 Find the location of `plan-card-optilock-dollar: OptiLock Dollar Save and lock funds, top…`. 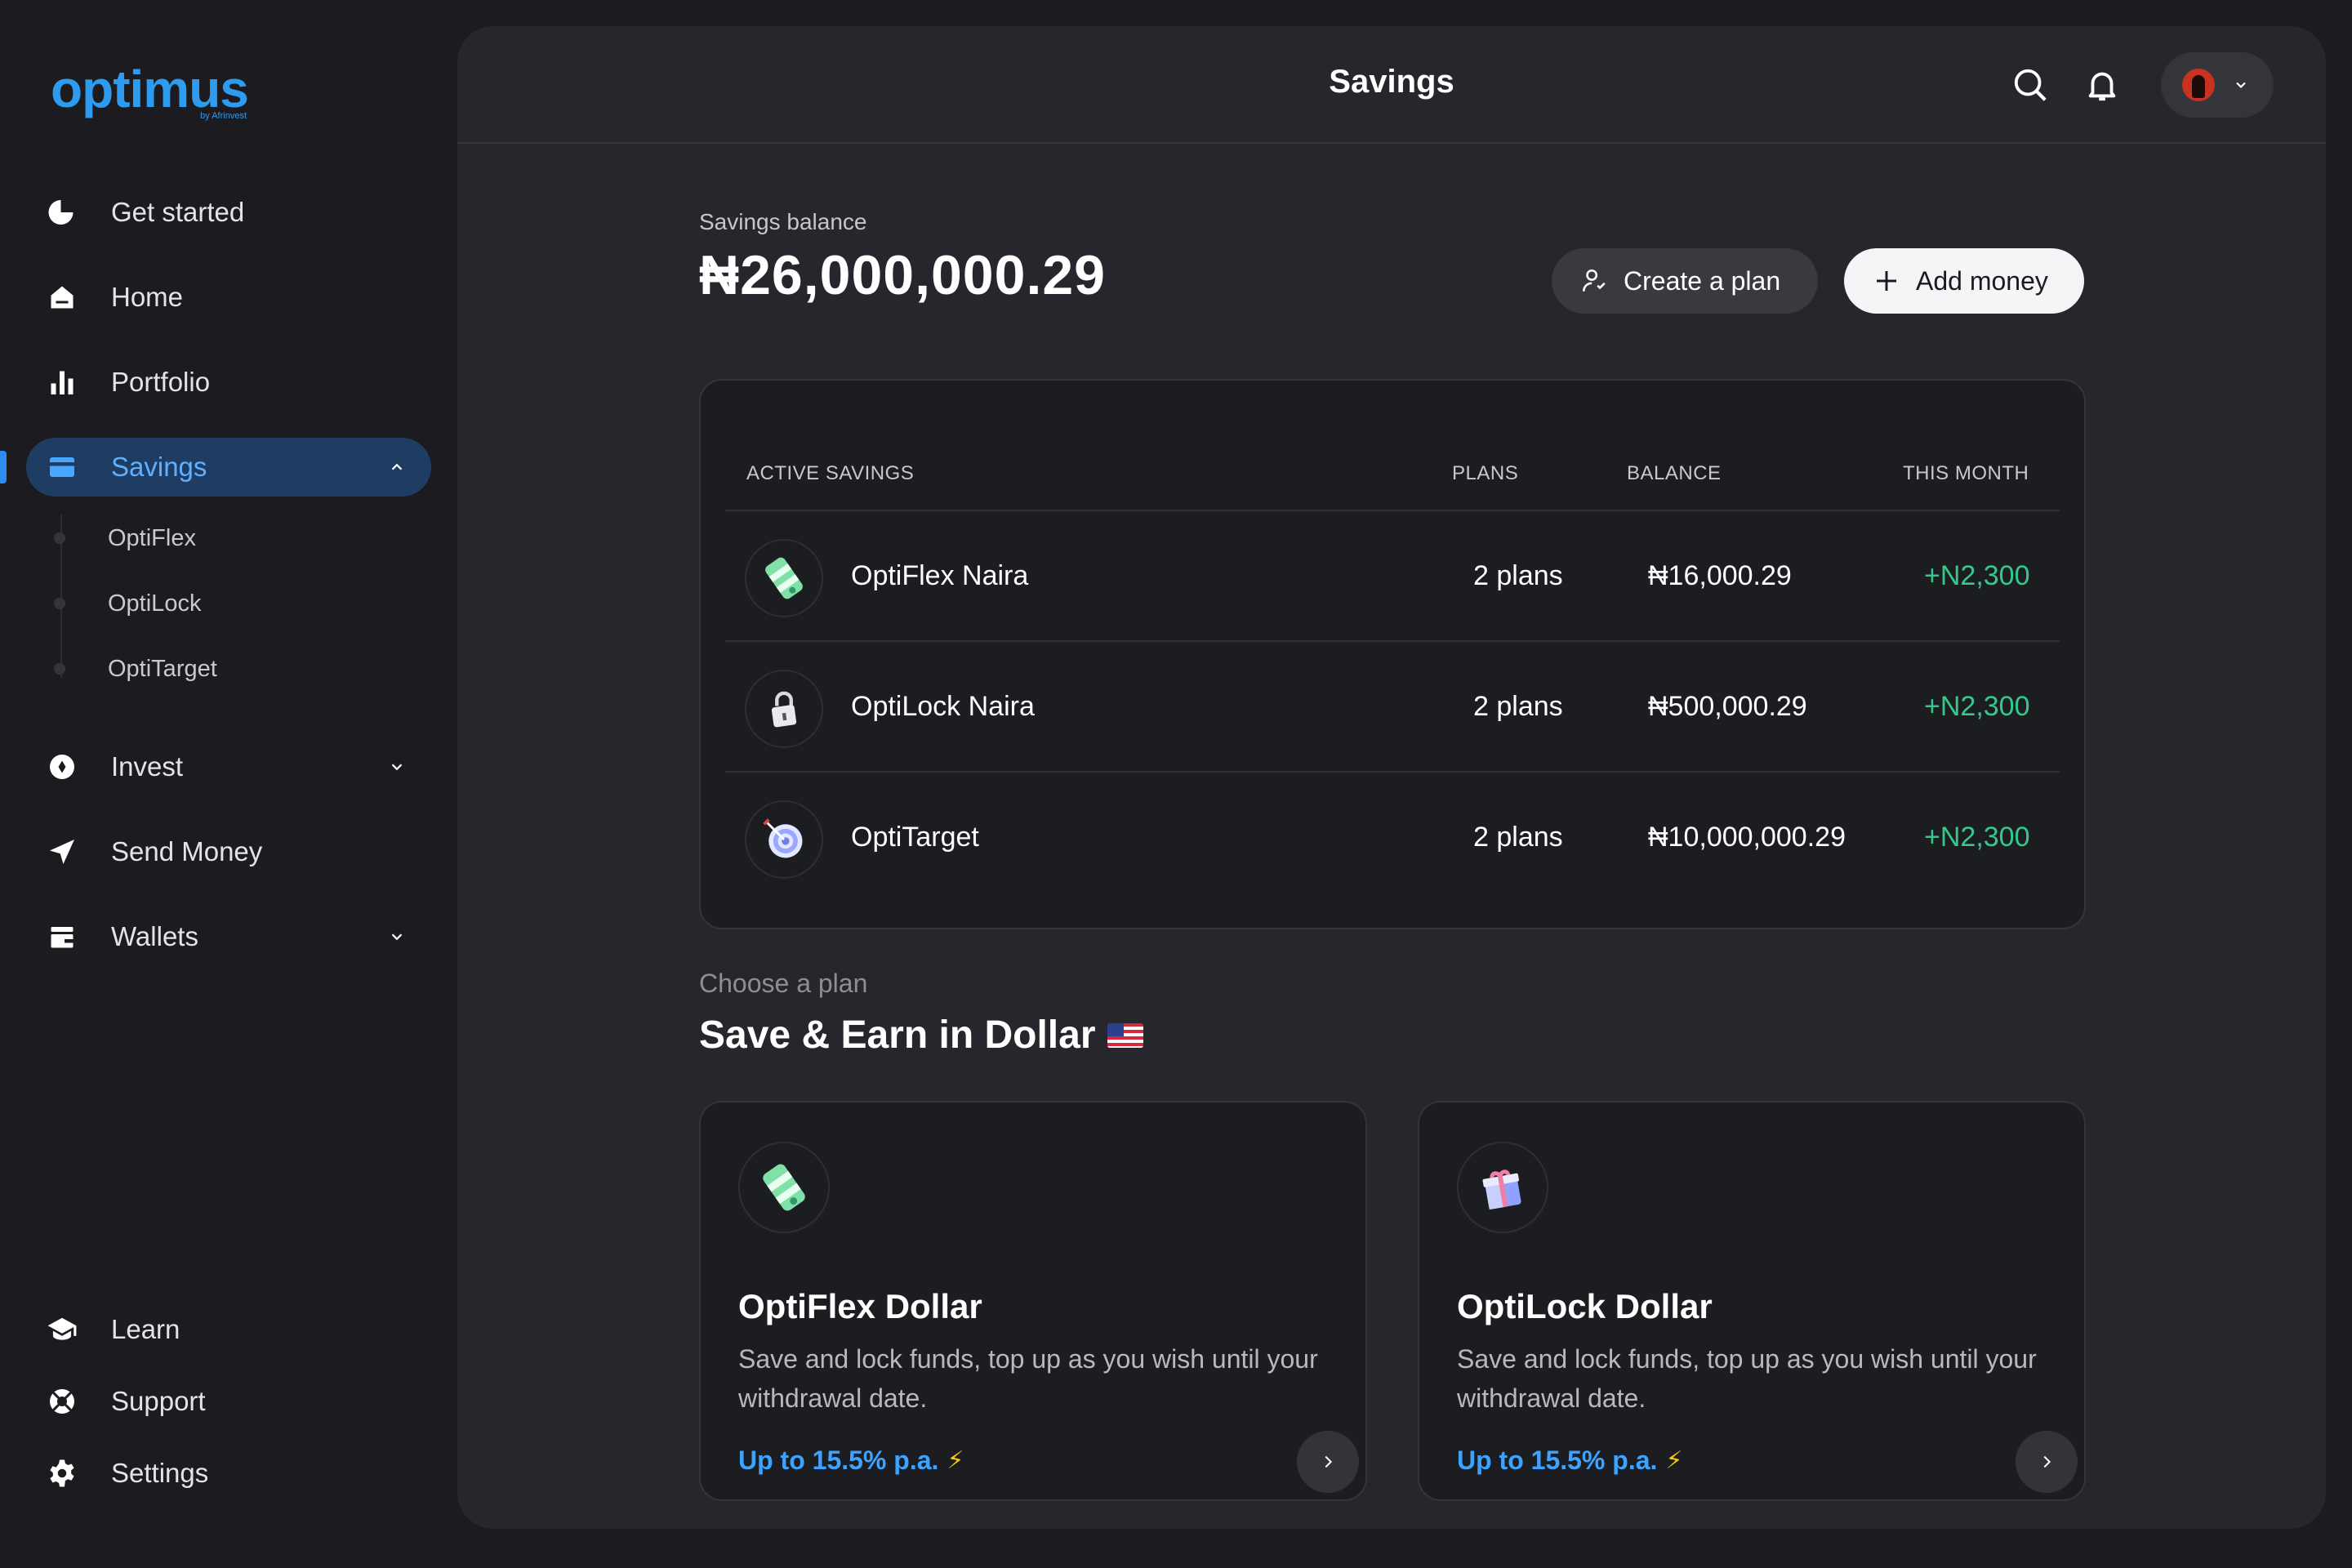

plan-card-optilock-dollar: OptiLock Dollar Save and lock funds, top… is located at coordinates (1752, 1301).